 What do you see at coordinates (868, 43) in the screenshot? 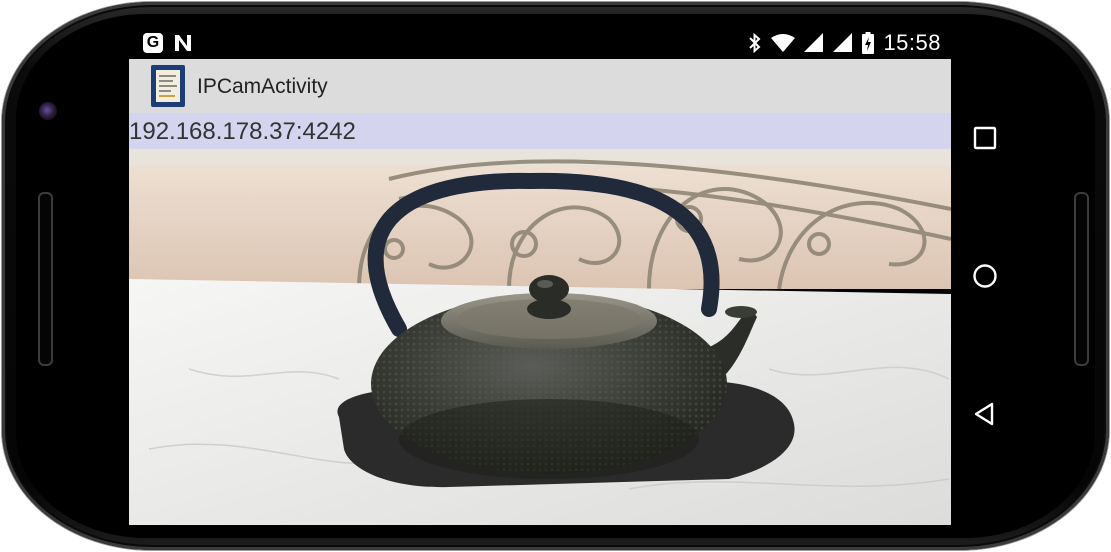
I see `battery-icon` at bounding box center [868, 43].